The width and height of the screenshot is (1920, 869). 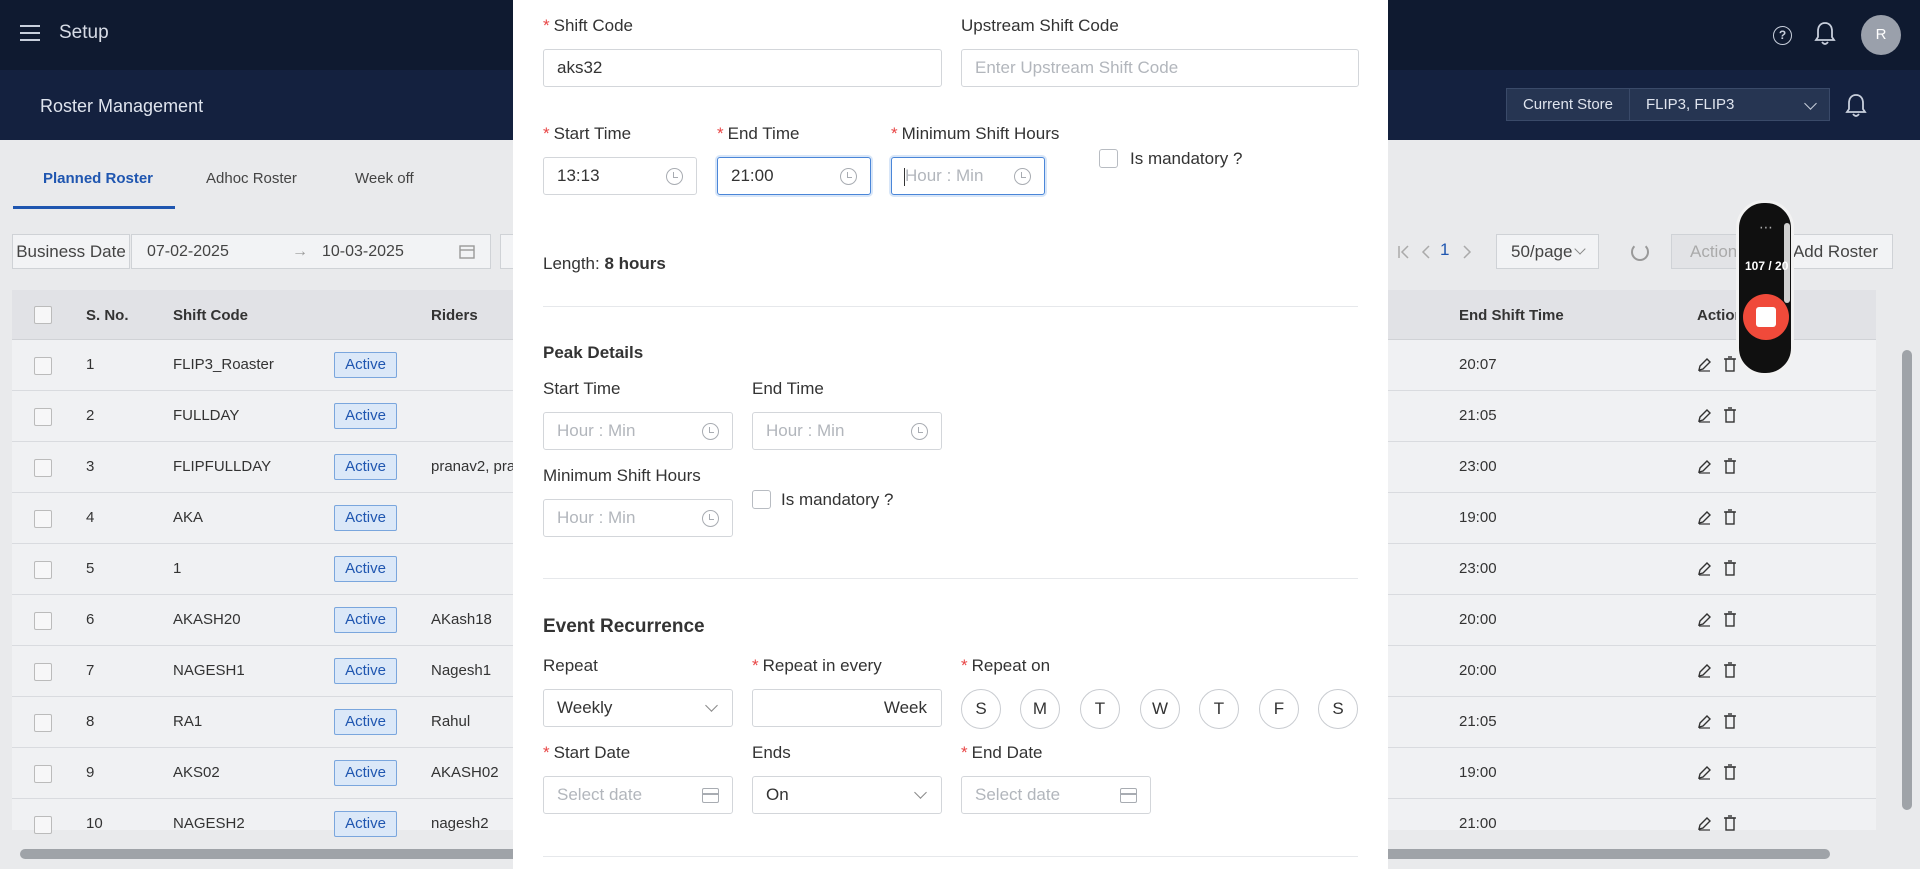 What do you see at coordinates (847, 795) in the screenshot?
I see `ends-select: On` at bounding box center [847, 795].